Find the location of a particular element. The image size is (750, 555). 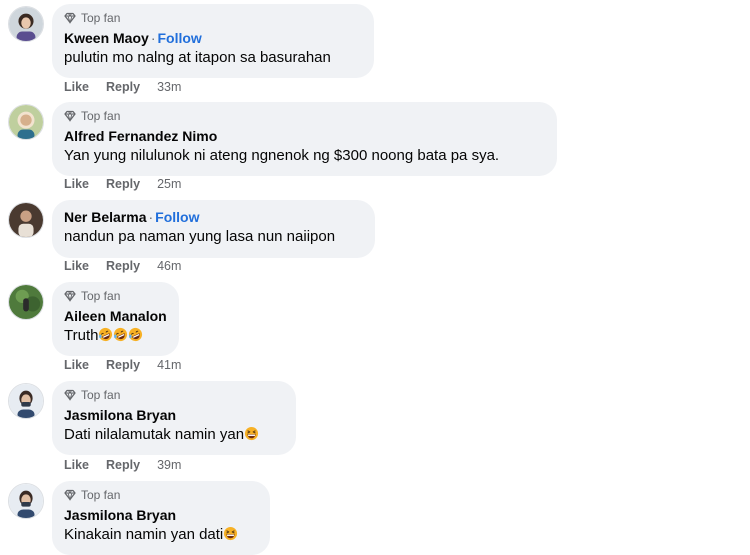

comment-text: Dati nilalamutak namin yan is located at coordinates (174, 435).